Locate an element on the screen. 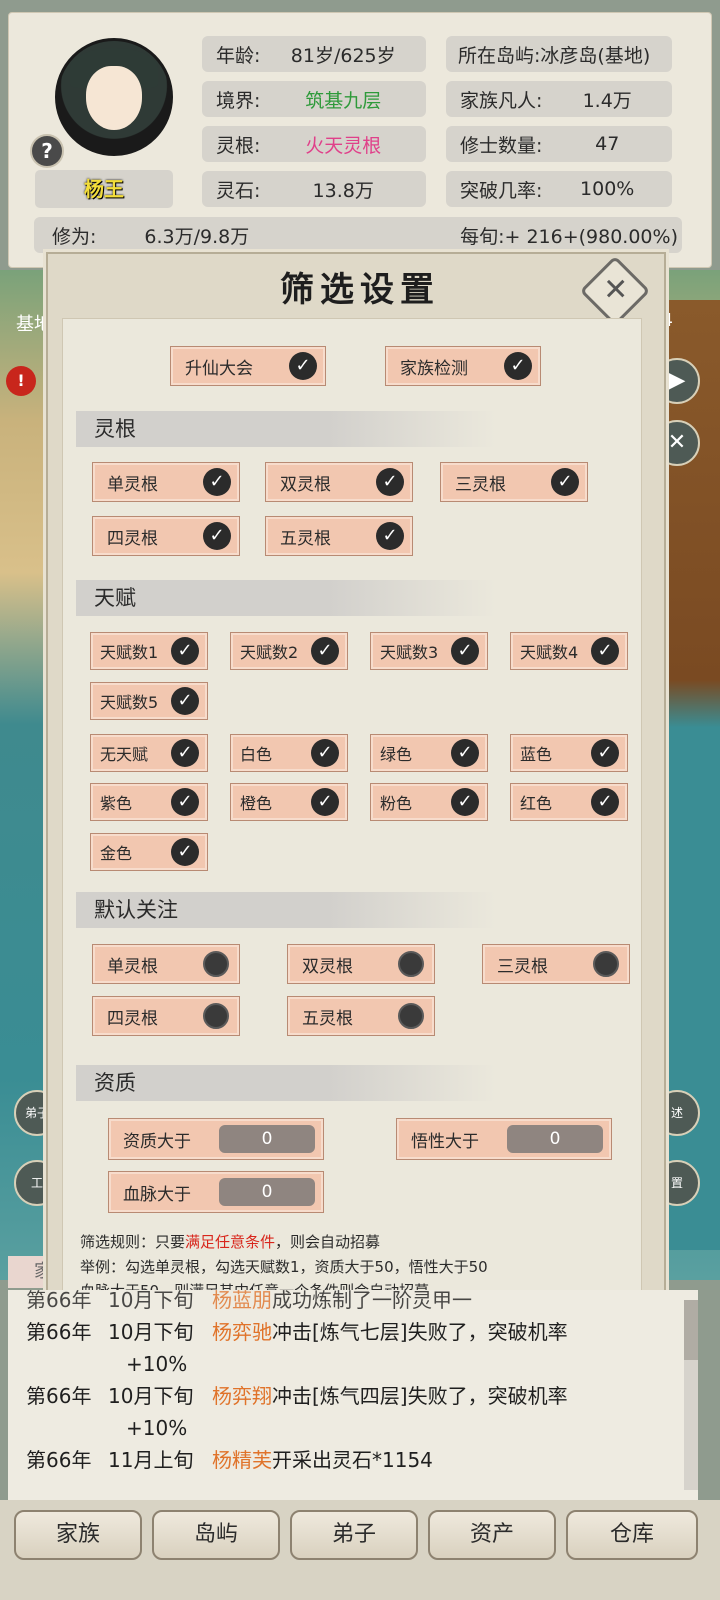 The height and width of the screenshot is (1600, 720). checkbox-talent-4: 天赋数4 ✓ is located at coordinates (569, 651).